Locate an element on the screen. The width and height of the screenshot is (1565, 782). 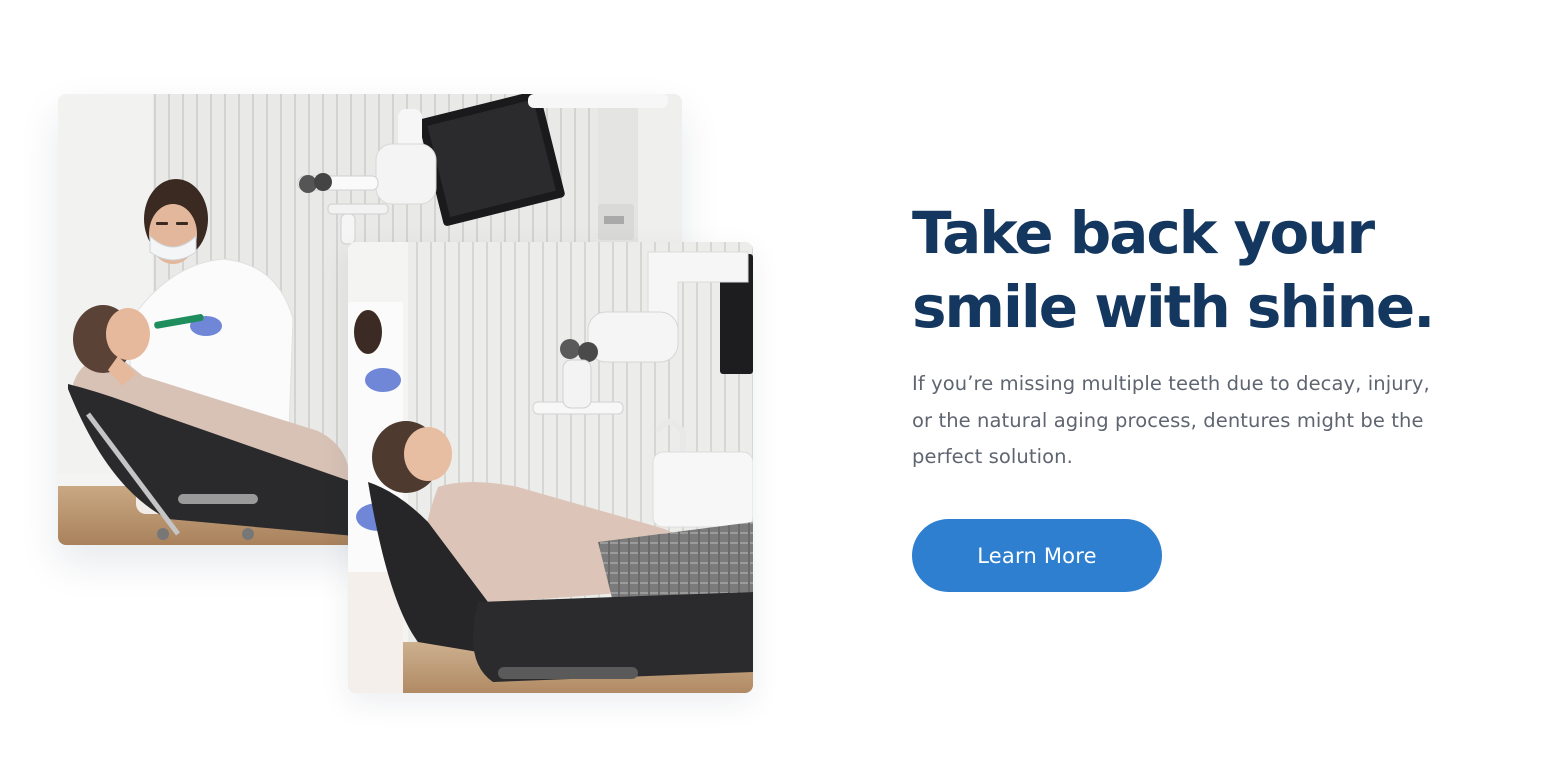
patient-in-dental-chair-photo is located at coordinates (550, 467).